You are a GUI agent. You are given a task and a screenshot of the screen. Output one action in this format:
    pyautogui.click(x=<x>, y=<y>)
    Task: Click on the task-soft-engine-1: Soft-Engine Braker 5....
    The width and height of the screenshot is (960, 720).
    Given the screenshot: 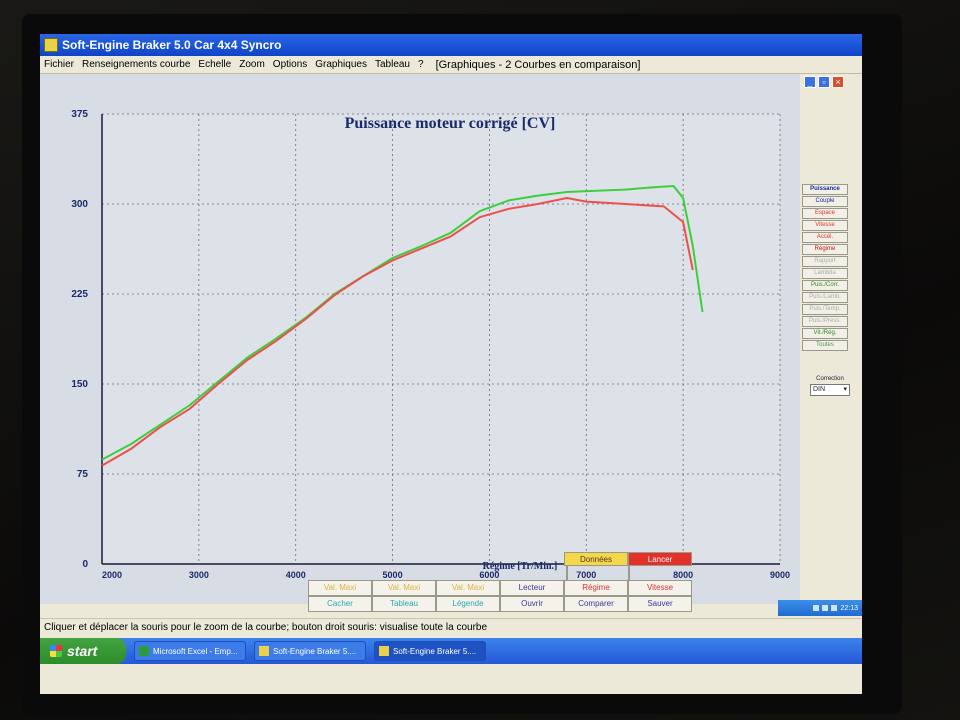 What is the action you would take?
    pyautogui.click(x=310, y=651)
    